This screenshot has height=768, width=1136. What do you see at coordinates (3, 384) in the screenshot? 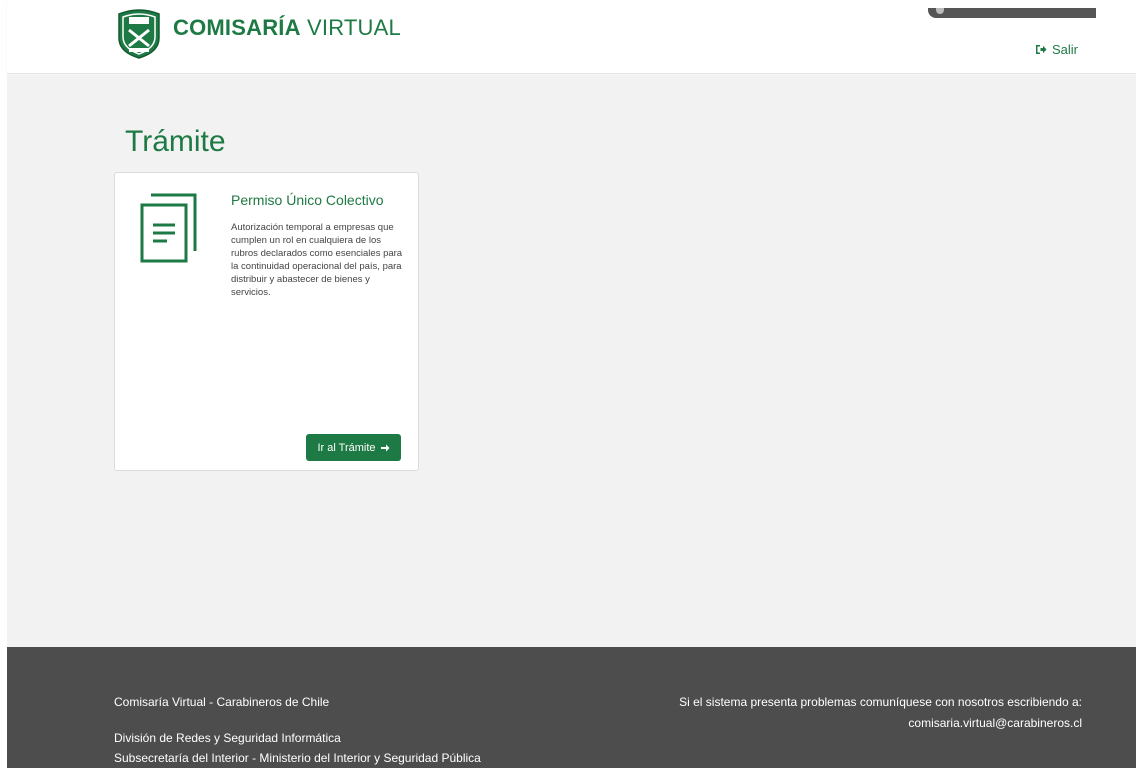
I see `page-edge` at bounding box center [3, 384].